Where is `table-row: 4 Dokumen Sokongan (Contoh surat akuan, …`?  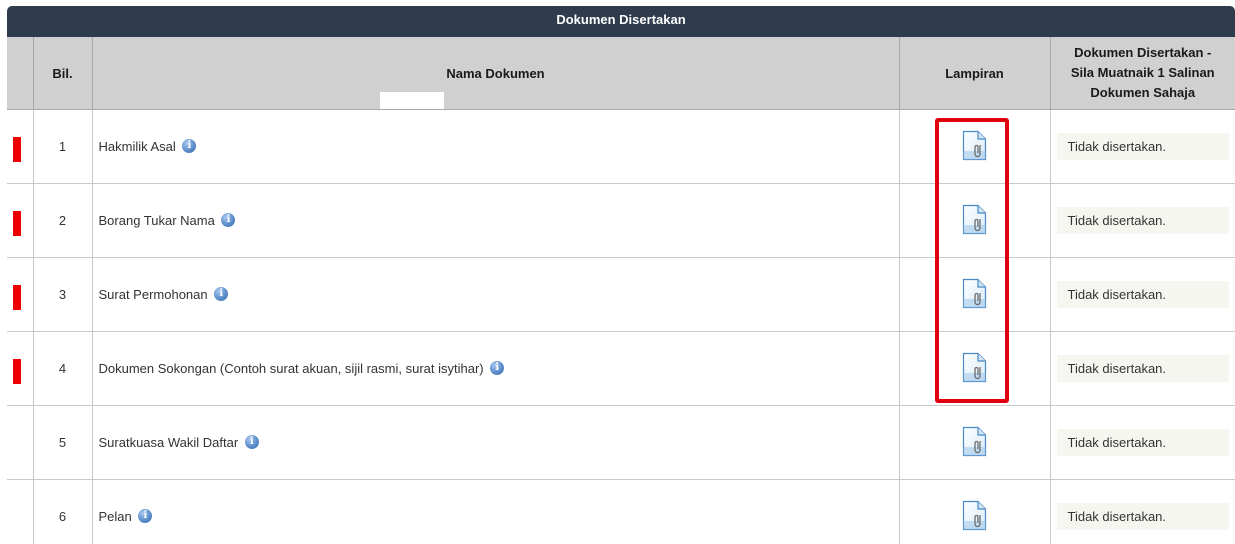
table-row: 4 Dokumen Sokongan (Contoh surat akuan, … is located at coordinates (621, 368).